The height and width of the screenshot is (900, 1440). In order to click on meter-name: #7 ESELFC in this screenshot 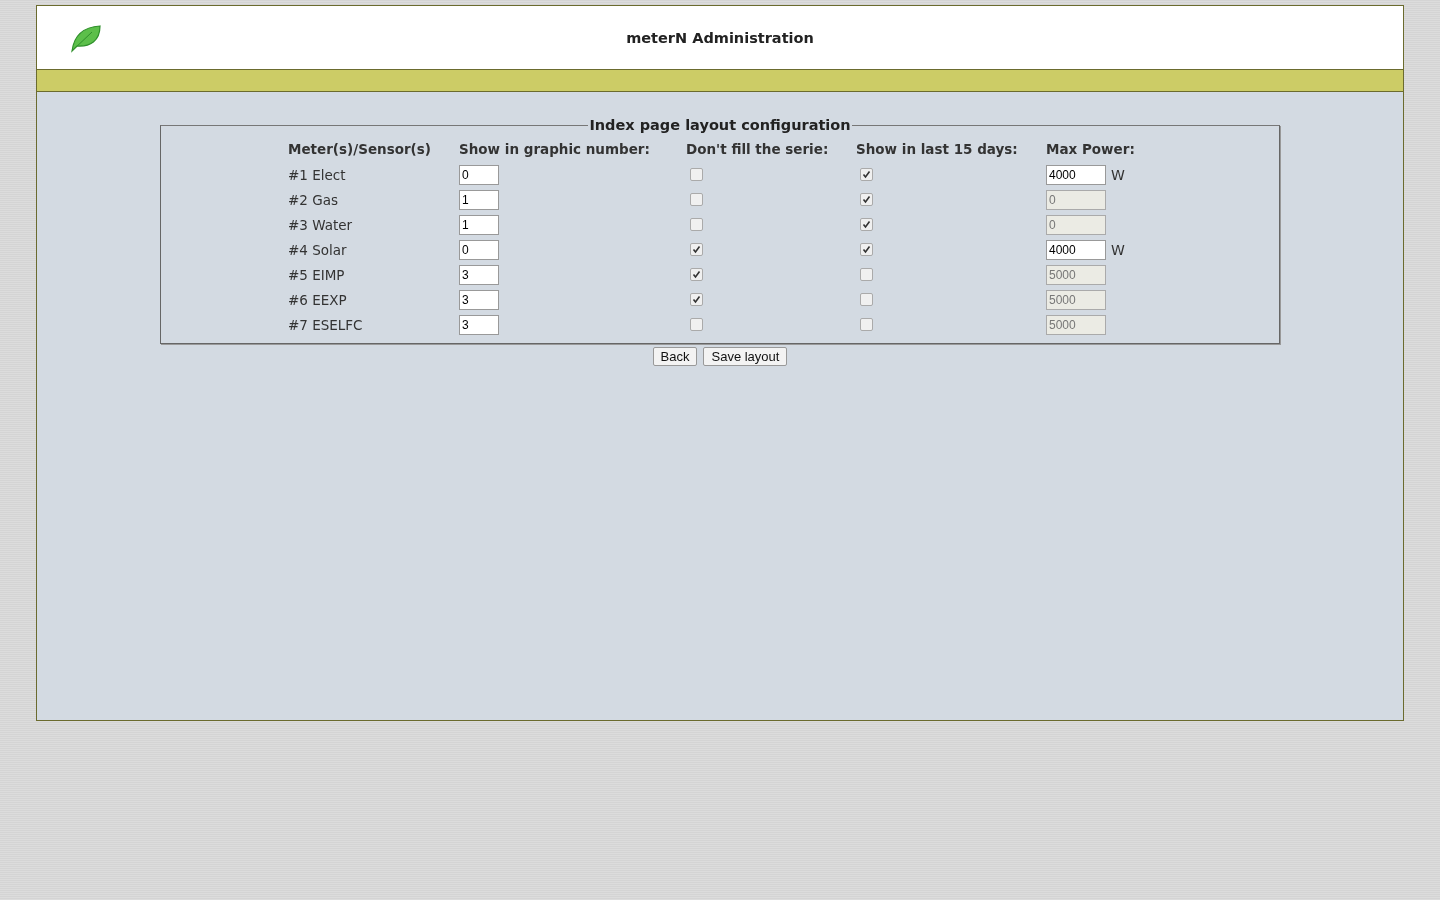, I will do `click(326, 324)`.